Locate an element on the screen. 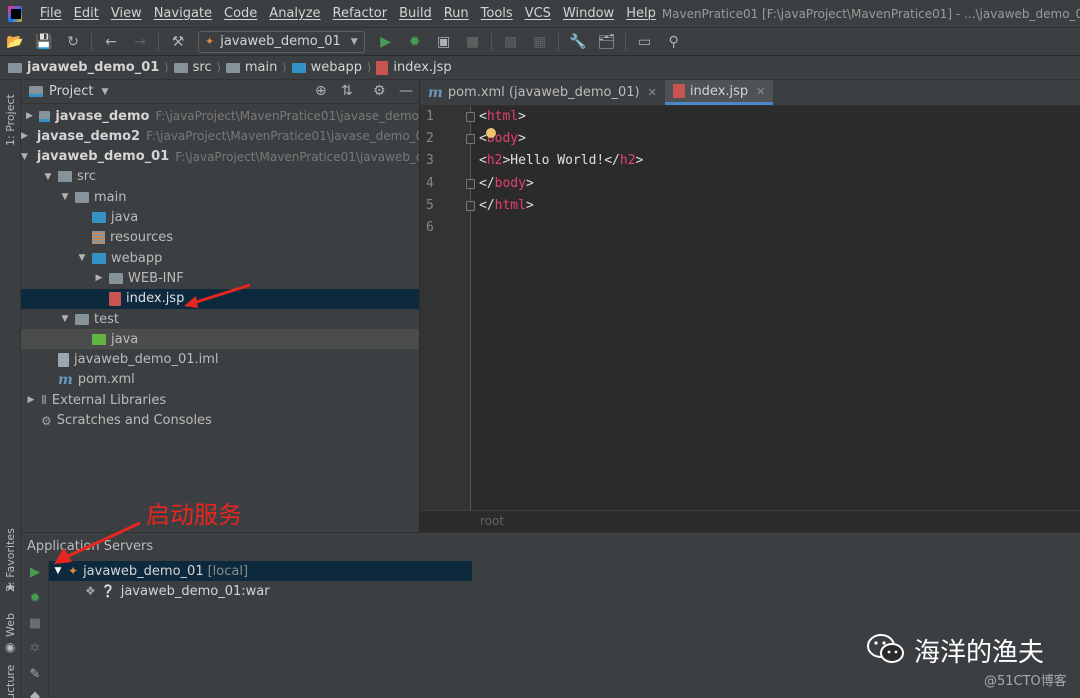 This screenshot has height=698, width=1080. editor-gutter: 1 2 3 4 5 6 is located at coordinates (445, 308).